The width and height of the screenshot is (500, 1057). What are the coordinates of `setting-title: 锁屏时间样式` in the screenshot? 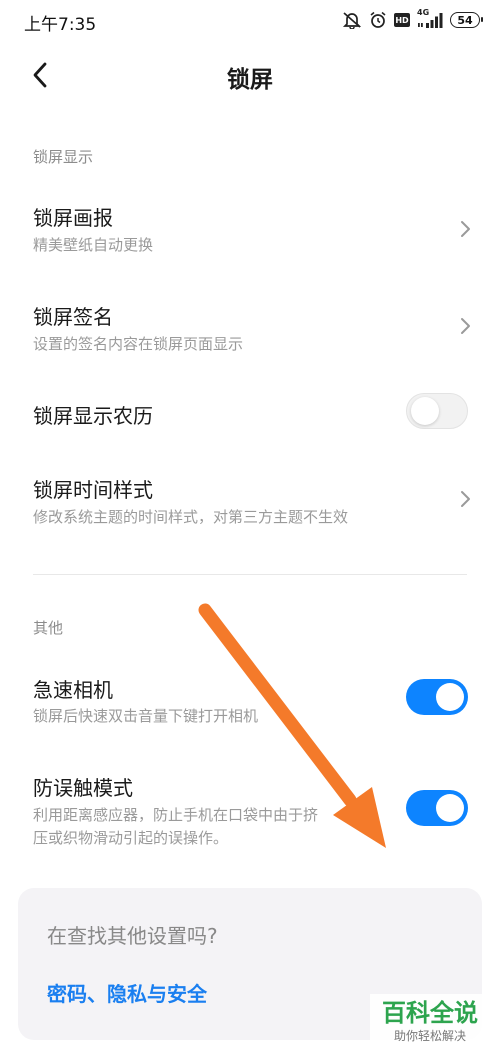 It's located at (93, 490).